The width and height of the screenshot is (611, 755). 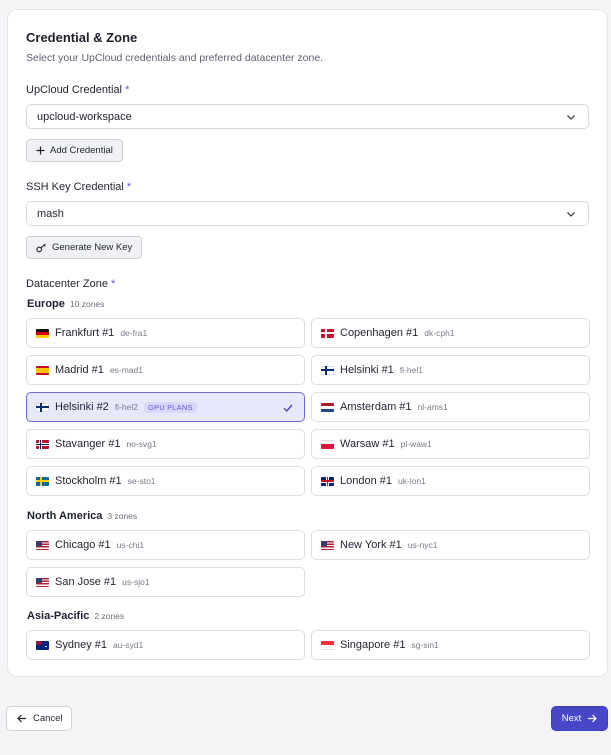 I want to click on zone-code: se-sto1, so click(x=141, y=481).